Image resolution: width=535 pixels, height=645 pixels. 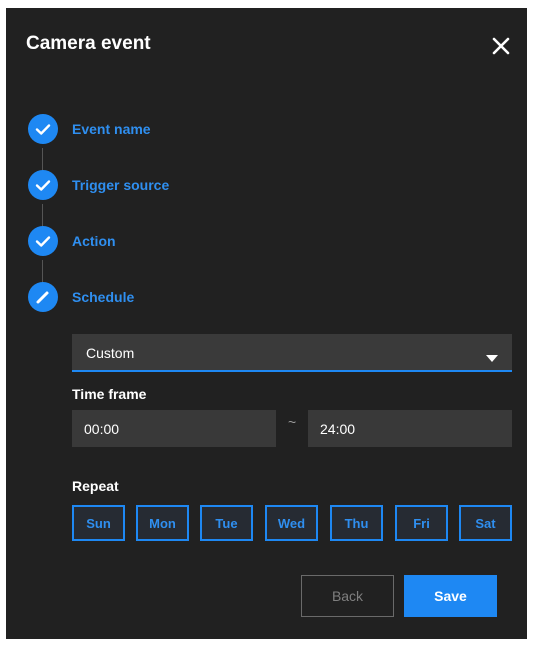 I want to click on close-icon, so click(x=501, y=46).